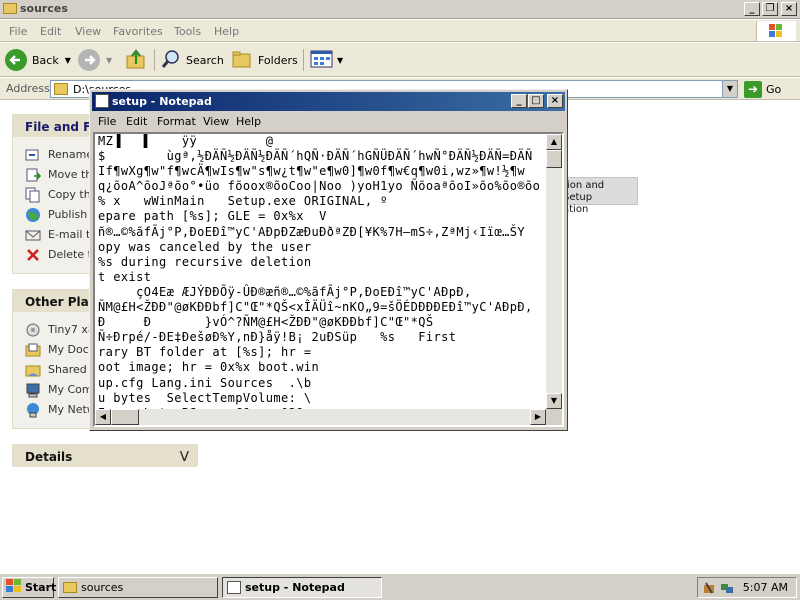  I want to click on search-button: Search, so click(192, 60).